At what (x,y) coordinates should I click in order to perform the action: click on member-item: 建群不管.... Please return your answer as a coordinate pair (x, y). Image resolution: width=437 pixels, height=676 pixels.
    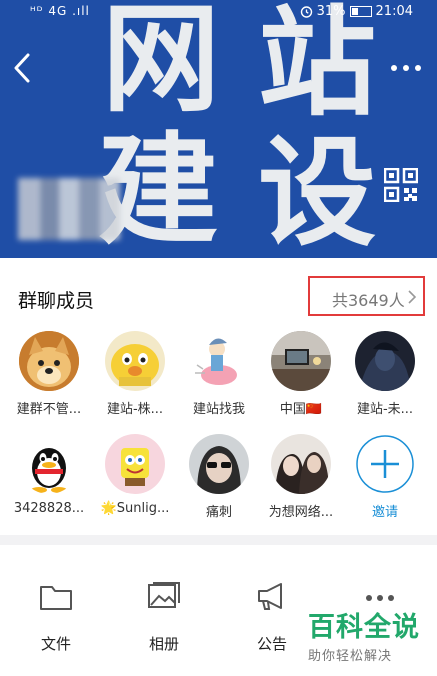
    Looking at the image, I should click on (49, 374).